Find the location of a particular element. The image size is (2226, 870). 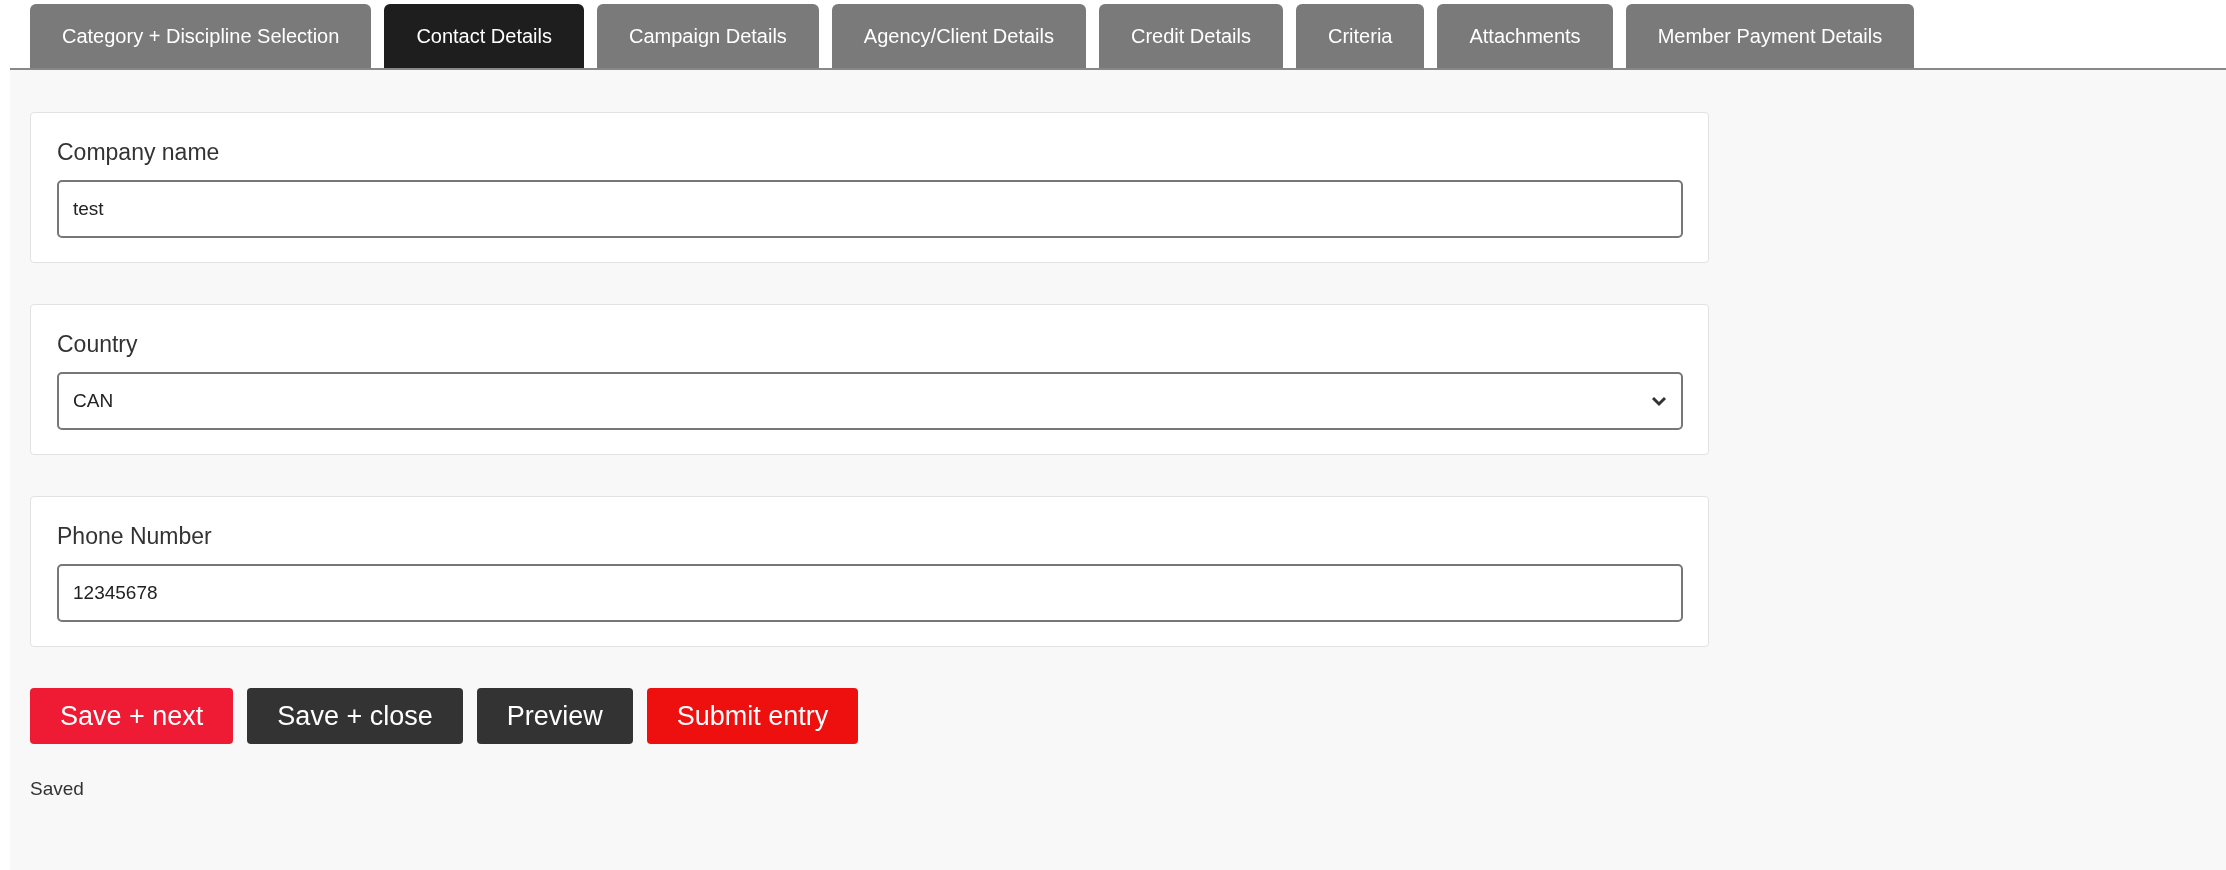

input-field: 12345678 is located at coordinates (870, 593).